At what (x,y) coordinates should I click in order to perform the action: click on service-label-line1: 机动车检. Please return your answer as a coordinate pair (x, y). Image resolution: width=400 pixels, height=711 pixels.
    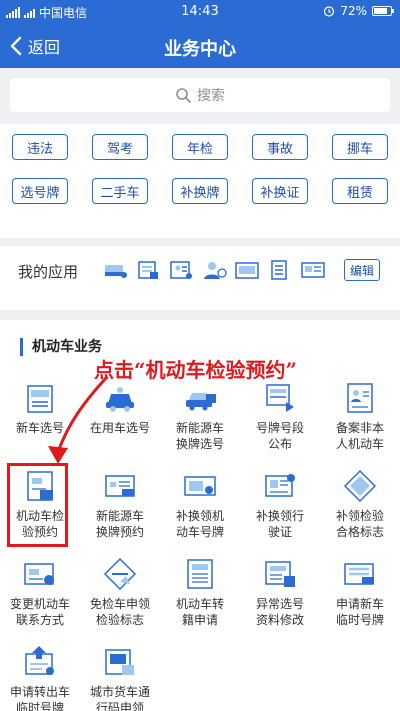
    Looking at the image, I should click on (39, 516).